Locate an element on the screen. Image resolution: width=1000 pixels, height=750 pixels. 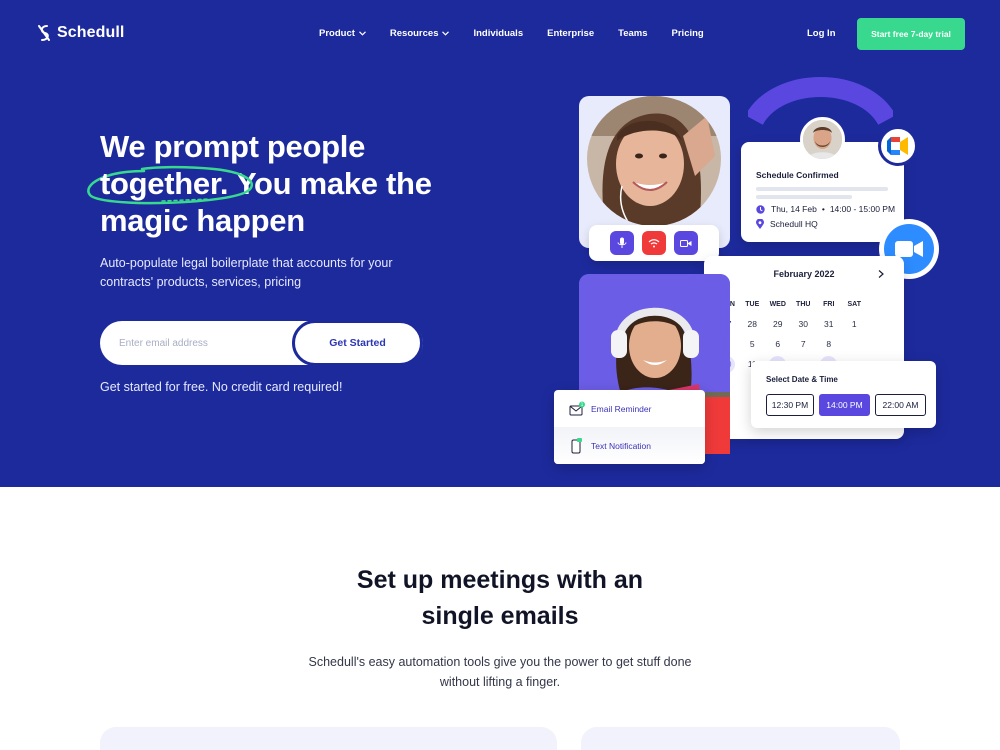
confirm-location-row: Schedull HQ is located at coordinates (787, 224).